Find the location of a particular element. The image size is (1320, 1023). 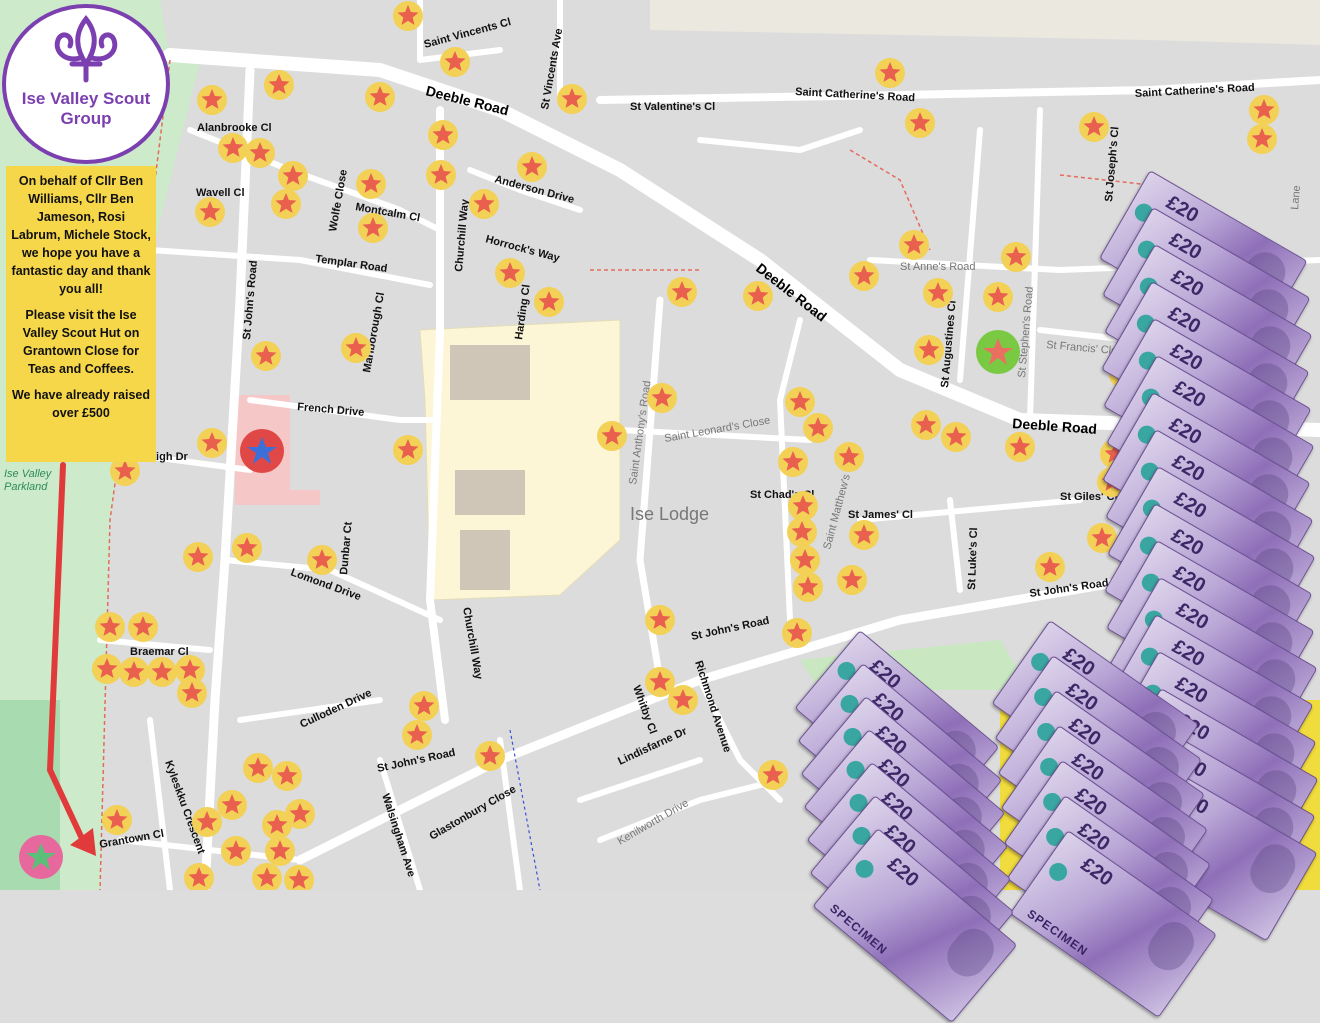

label-street: St Valentine's Cl is located at coordinates (672, 107).